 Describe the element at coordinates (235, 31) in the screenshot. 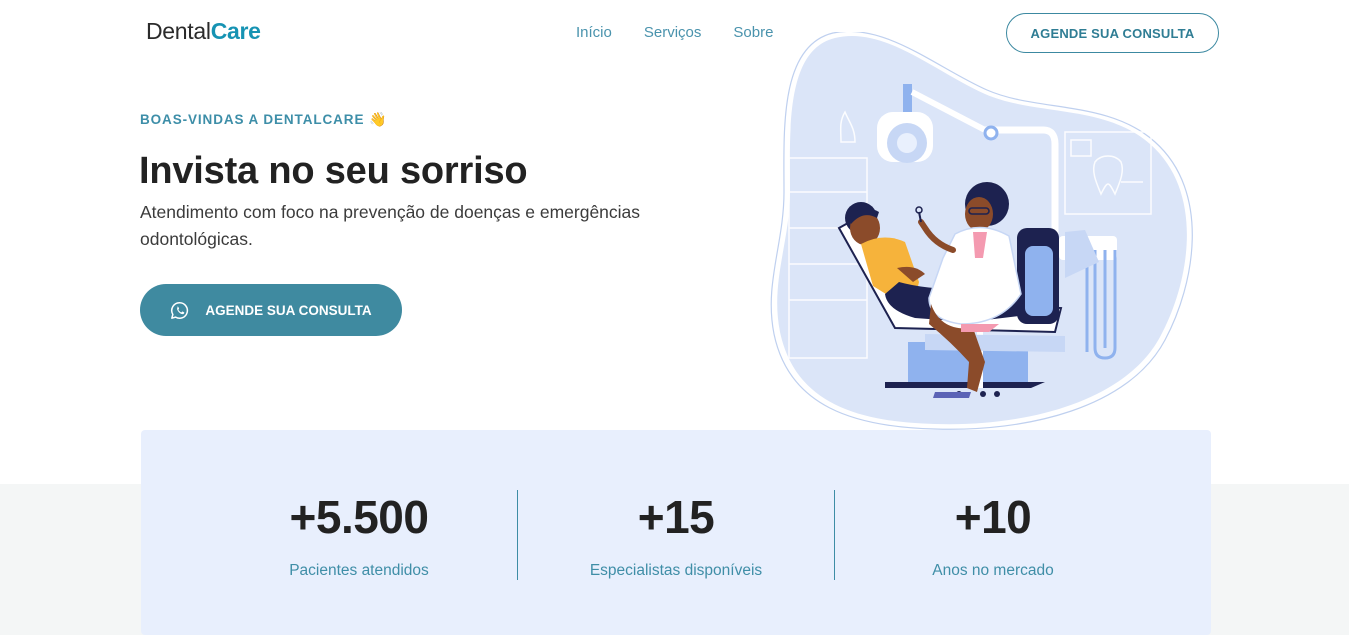

I see `logo-text-care: Care` at that location.